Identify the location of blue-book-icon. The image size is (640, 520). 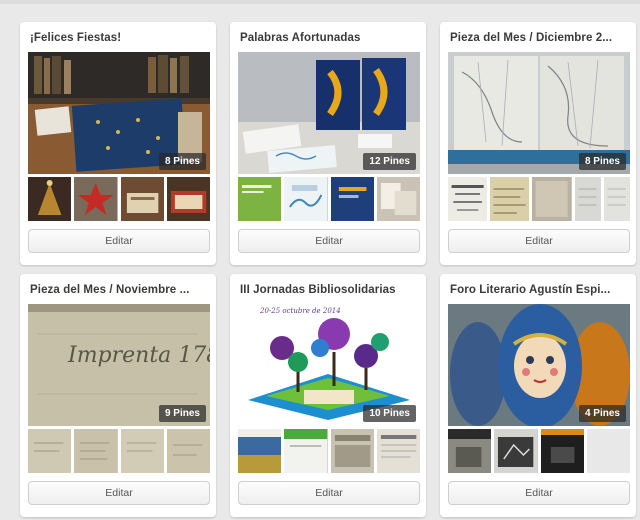
(352, 199).